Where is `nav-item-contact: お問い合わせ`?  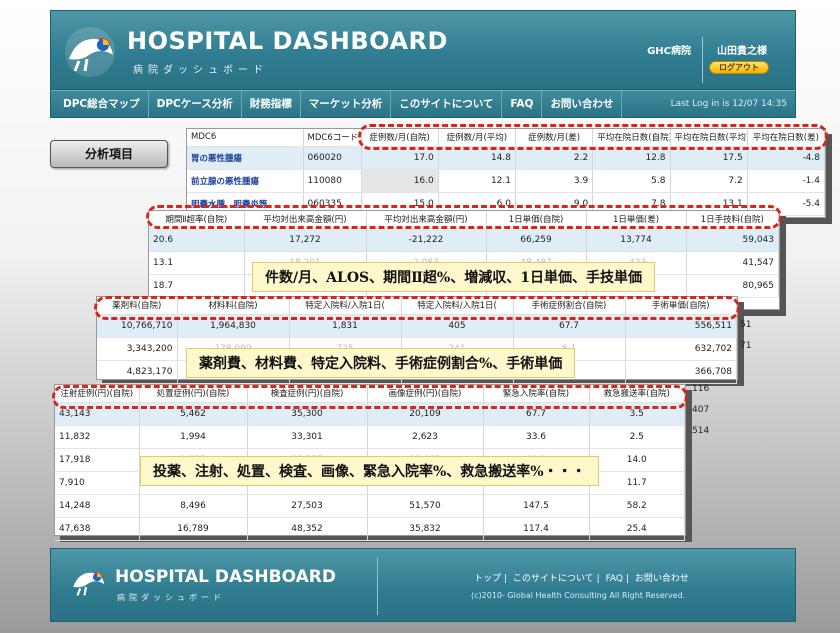 nav-item-contact: お問い合わせ is located at coordinates (582, 104).